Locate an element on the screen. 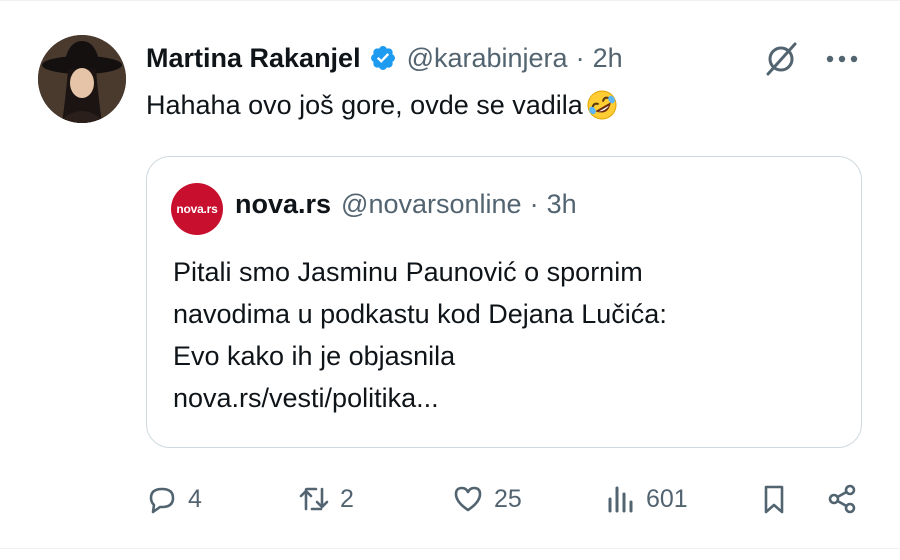 The image size is (900, 560). repost-count: 2 is located at coordinates (347, 498).